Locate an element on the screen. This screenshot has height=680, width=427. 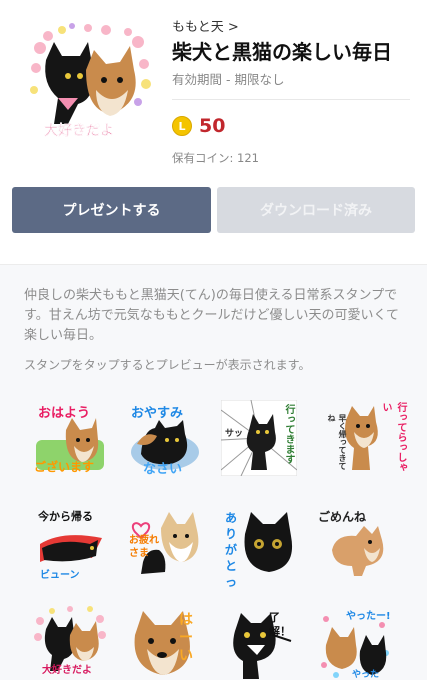
sticker-text: 行ってきます is located at coordinates (288, 434).